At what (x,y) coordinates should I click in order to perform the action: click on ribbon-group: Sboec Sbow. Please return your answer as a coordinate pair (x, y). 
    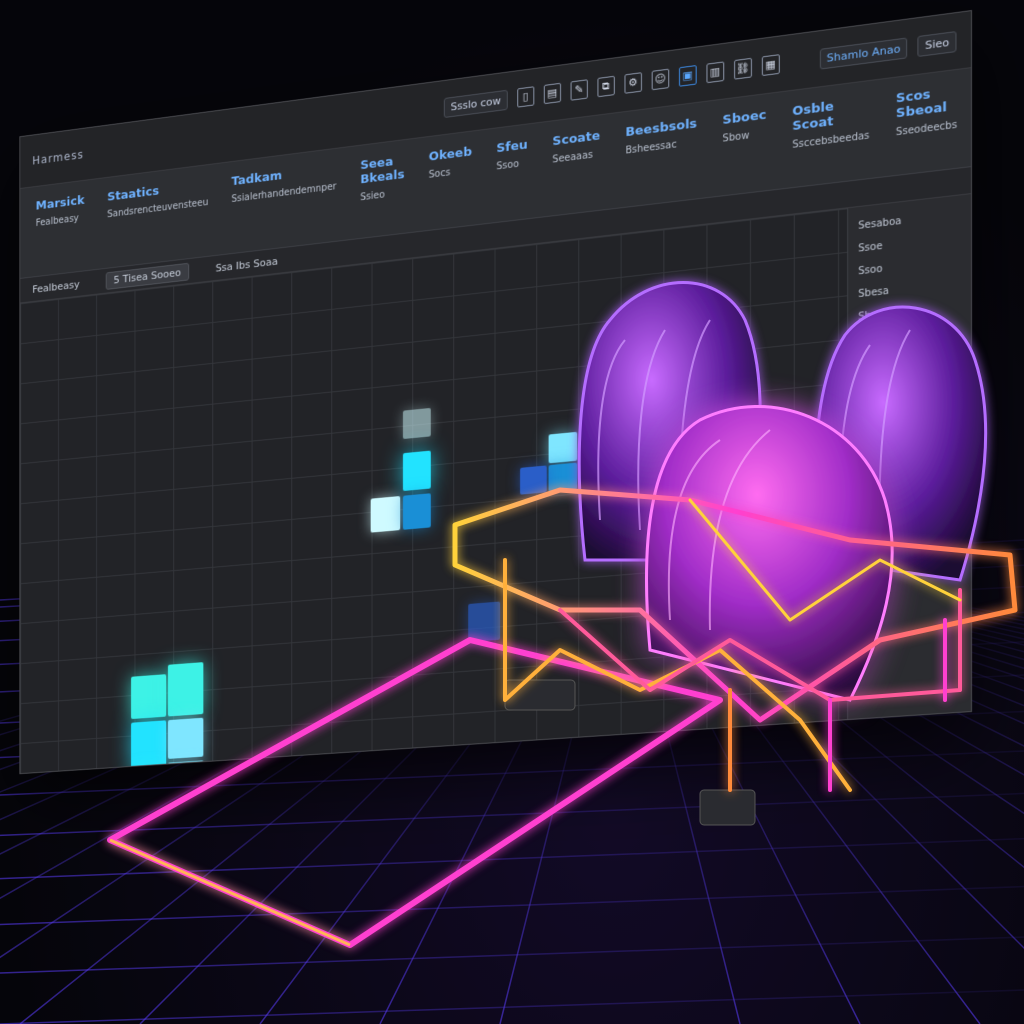
    Looking at the image, I should click on (745, 126).